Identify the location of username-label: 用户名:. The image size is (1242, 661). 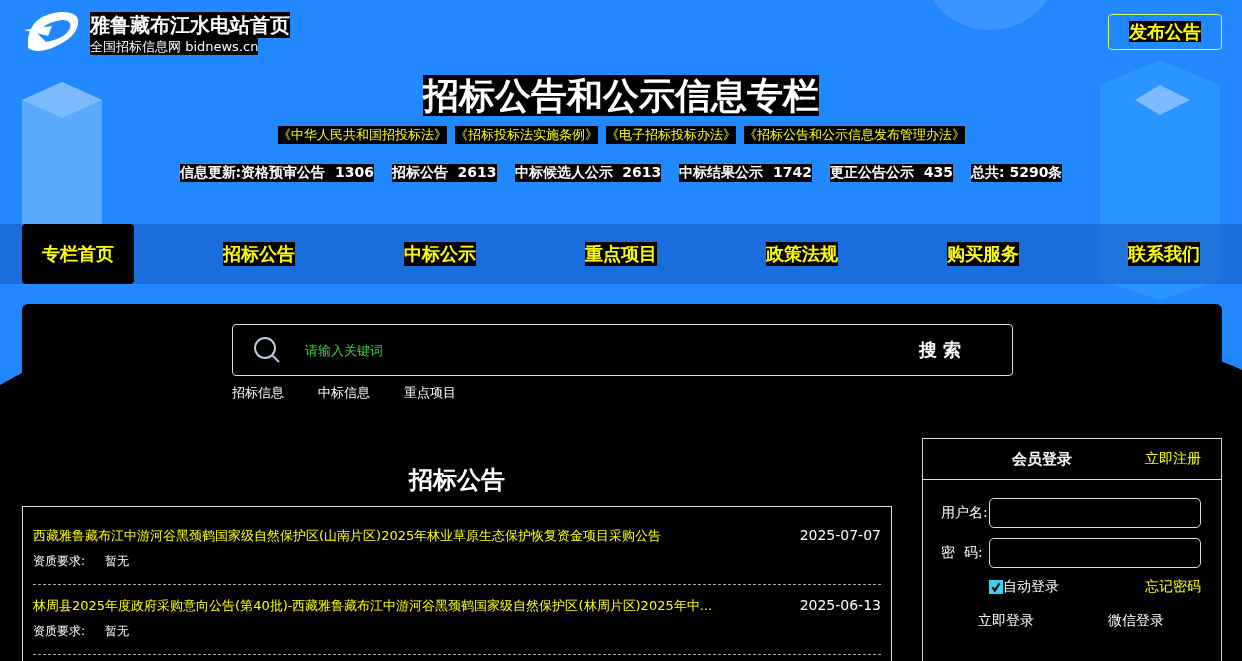
(965, 513).